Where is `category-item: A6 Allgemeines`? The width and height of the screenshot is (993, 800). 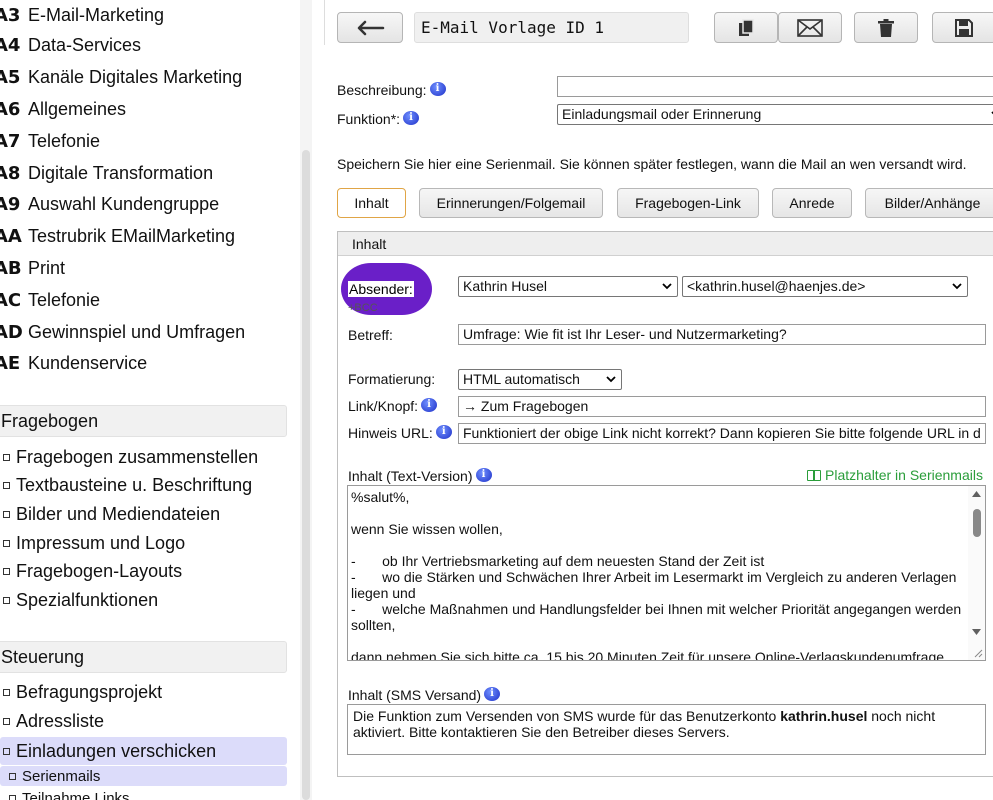
category-item: A6 Allgemeines is located at coordinates (63, 109).